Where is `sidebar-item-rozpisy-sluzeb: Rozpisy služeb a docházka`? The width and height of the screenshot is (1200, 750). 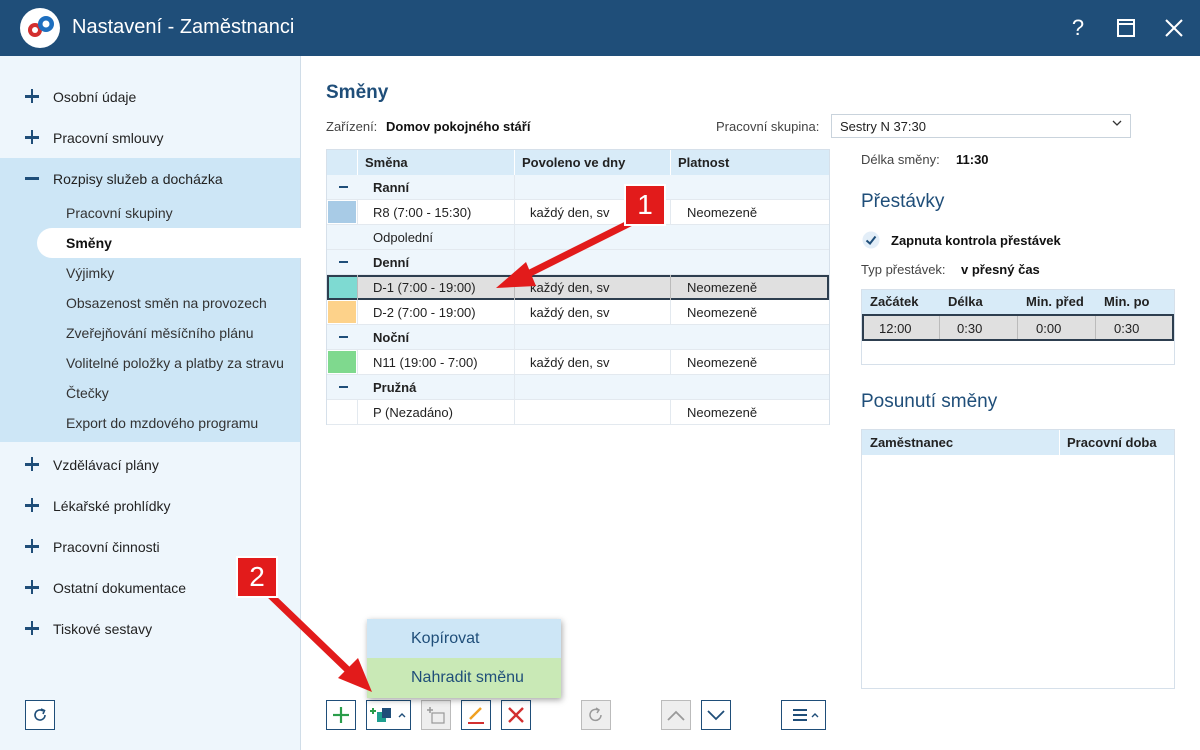 sidebar-item-rozpisy-sluzeb: Rozpisy služeb a docházka is located at coordinates (150, 178).